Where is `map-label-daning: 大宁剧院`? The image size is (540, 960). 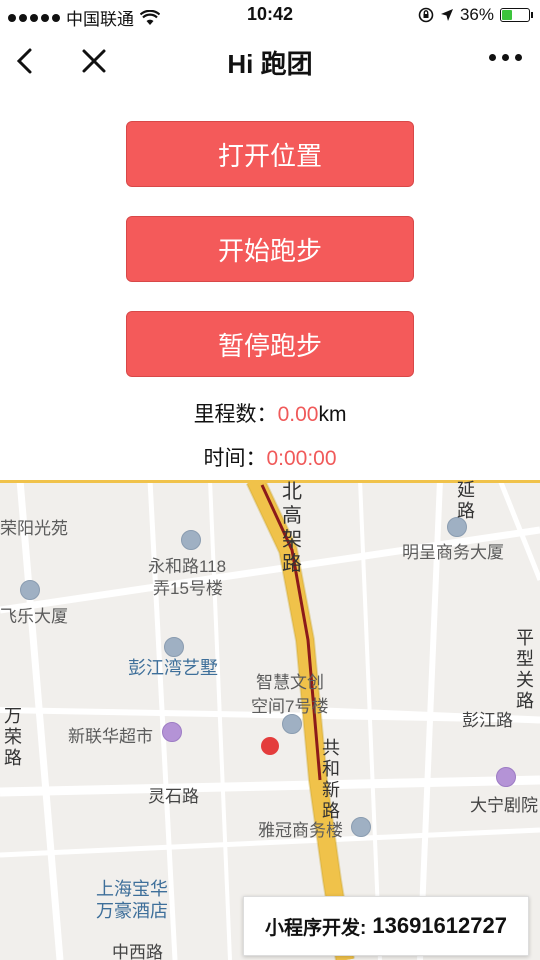 map-label-daning: 大宁剧院 is located at coordinates (504, 805).